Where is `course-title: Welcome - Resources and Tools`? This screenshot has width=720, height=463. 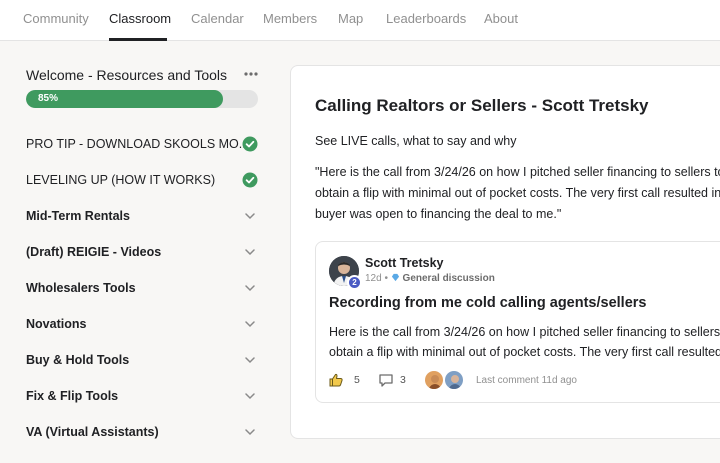 course-title: Welcome - Resources and Tools is located at coordinates (127, 75).